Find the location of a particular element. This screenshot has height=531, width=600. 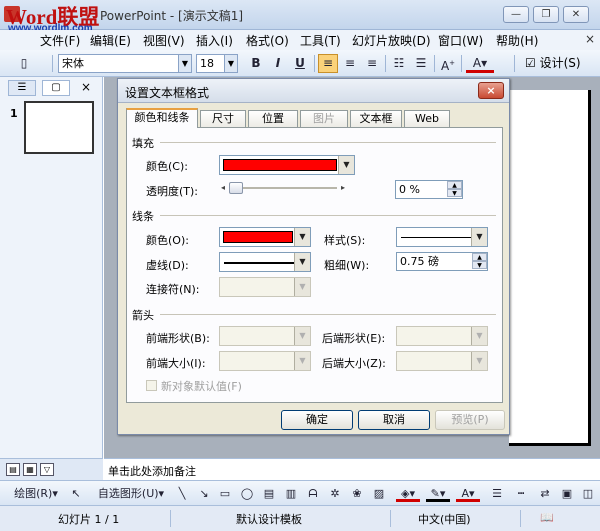

slide-position: 幻灯片 1 / 1 is located at coordinates (89, 519).